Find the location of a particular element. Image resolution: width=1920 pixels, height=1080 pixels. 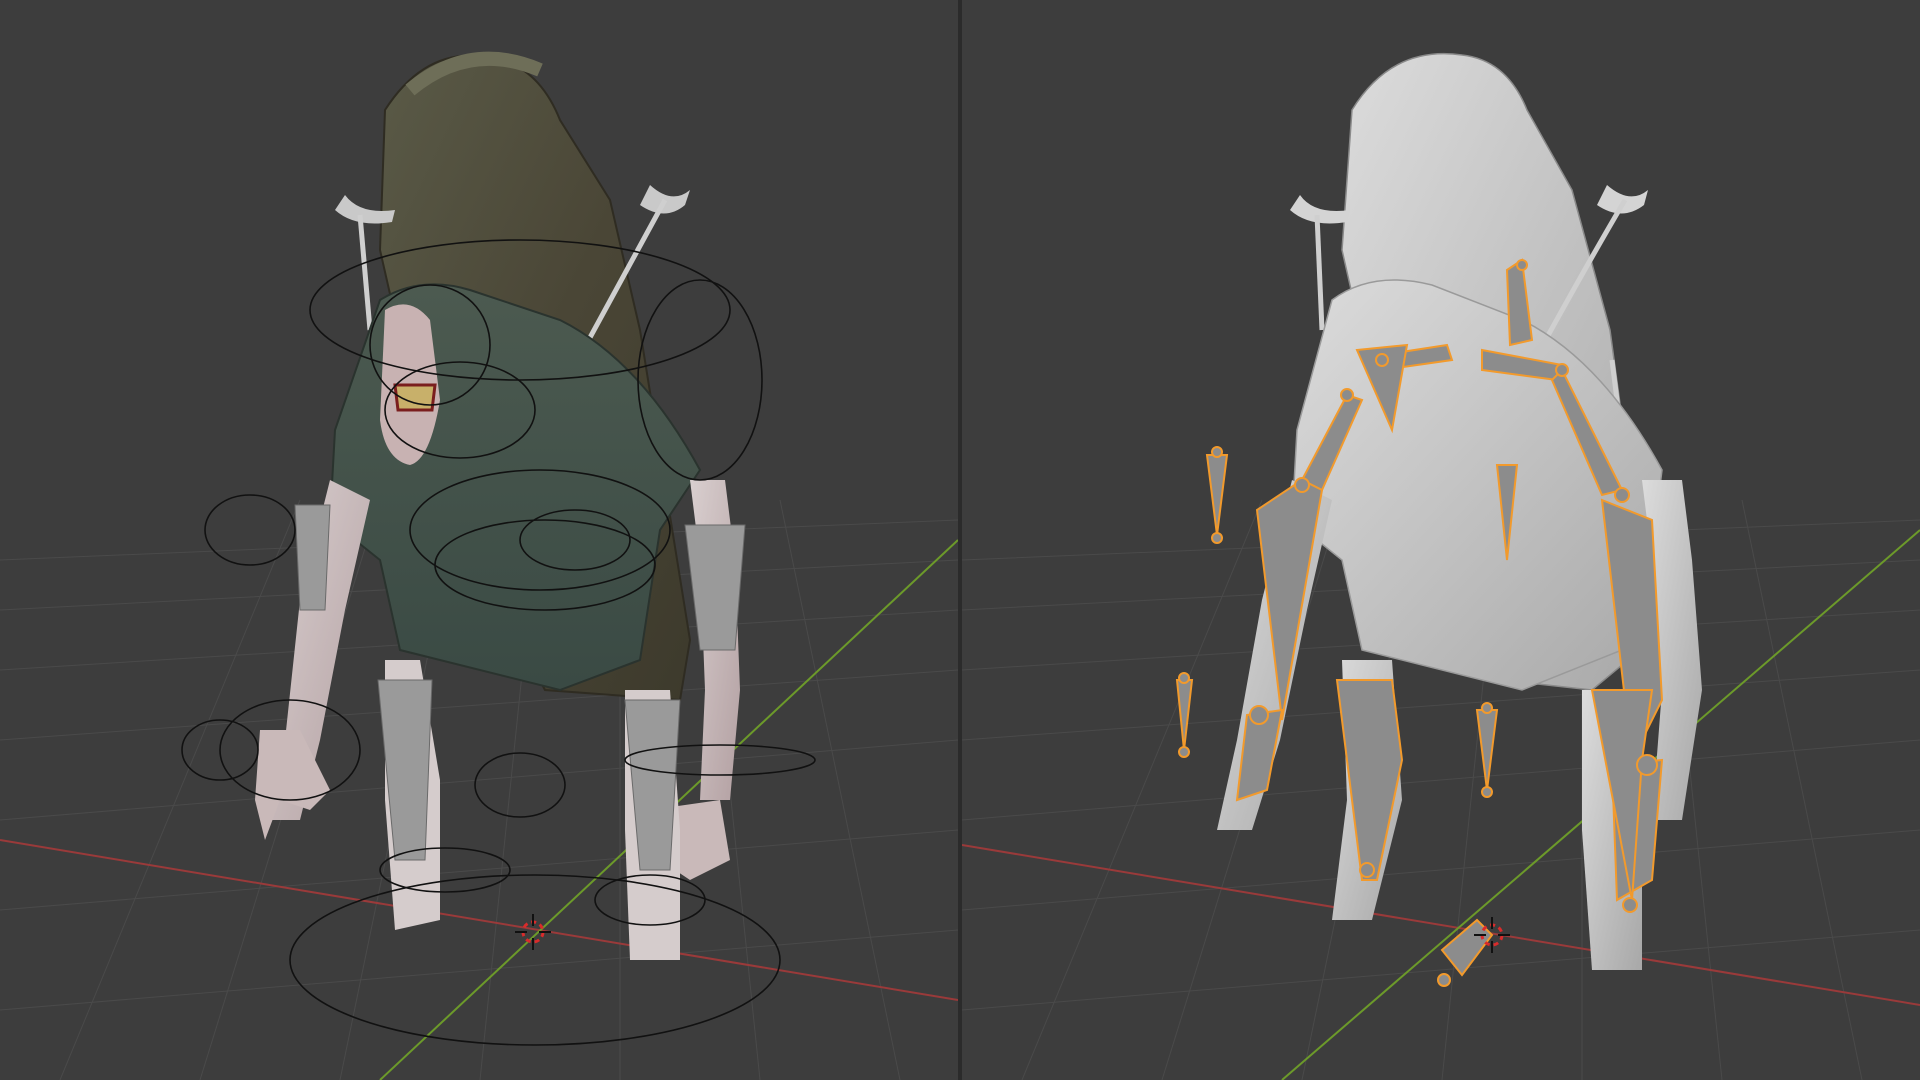

hand-left-mesh is located at coordinates (292, 785).